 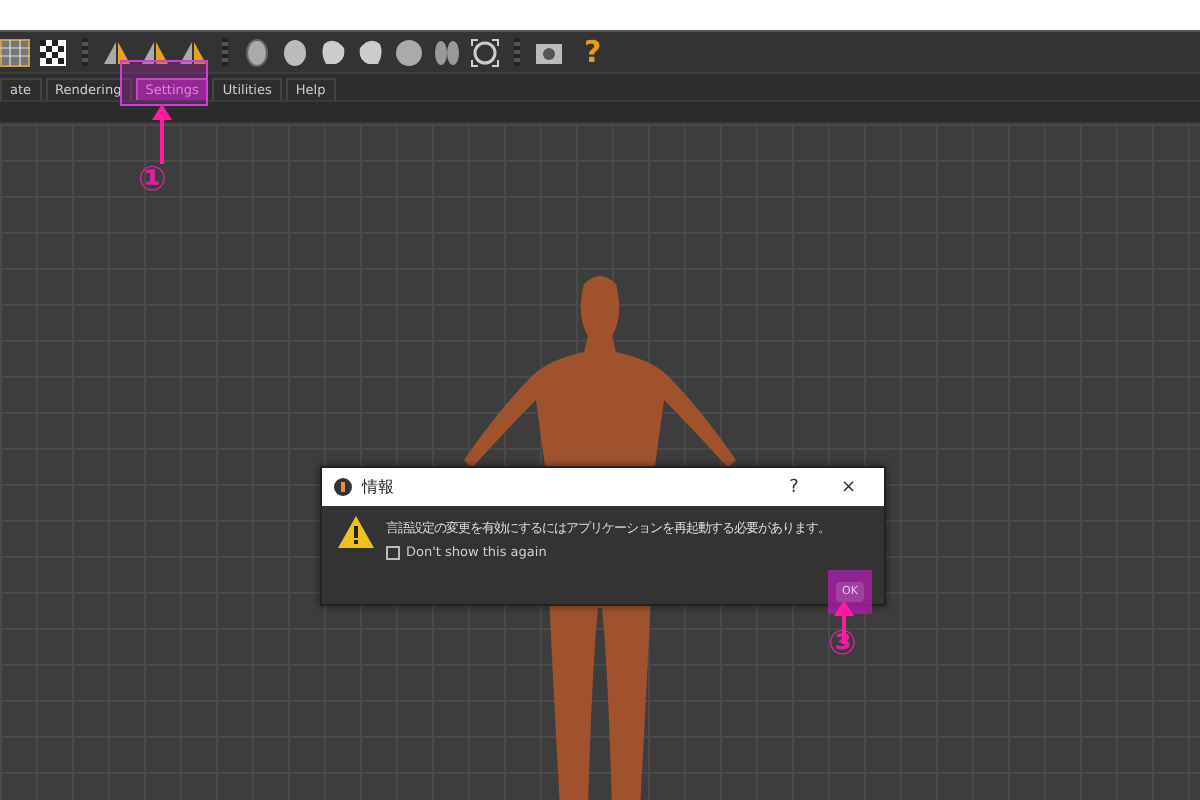 What do you see at coordinates (379, 487) in the screenshot?
I see `dialog-title: 情報` at bounding box center [379, 487].